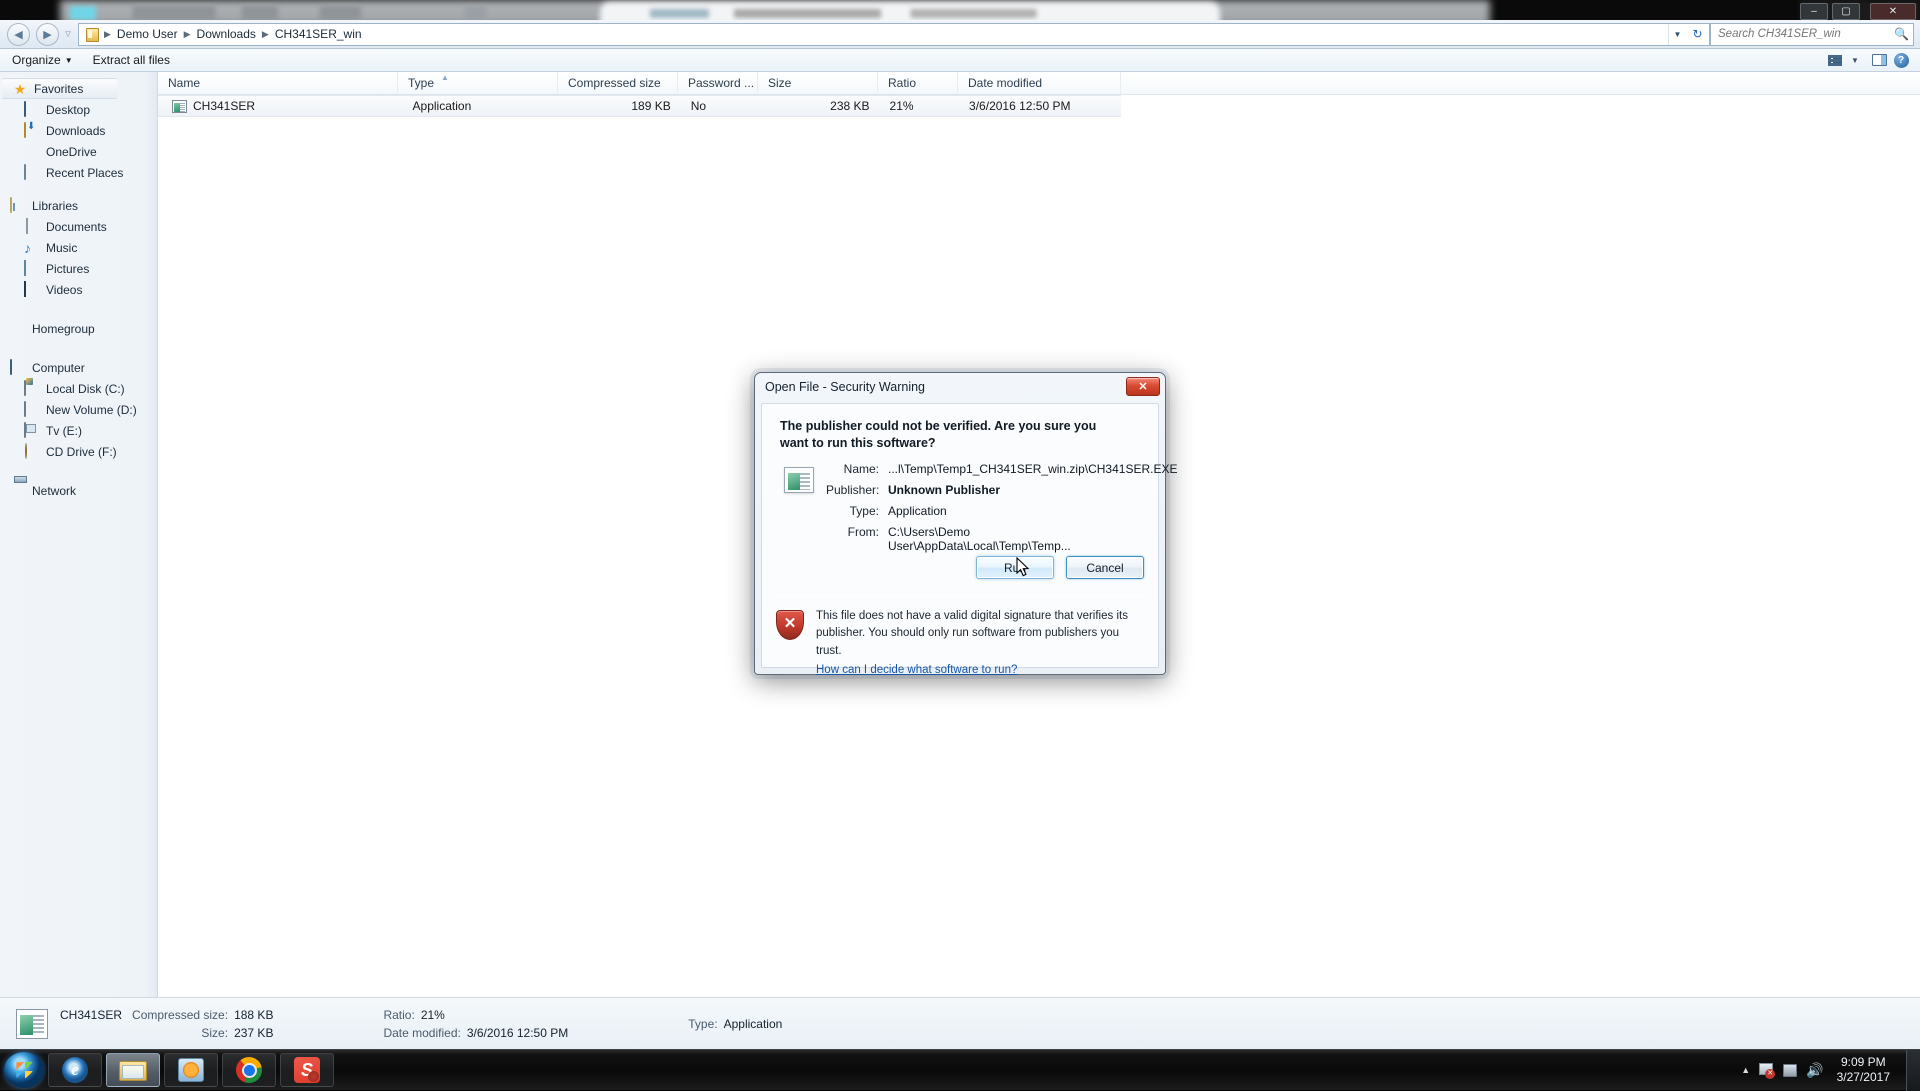 The image size is (1920, 1091). Describe the element at coordinates (78, 226) in the screenshot. I see `sidebar-item-documents: Documents` at that location.